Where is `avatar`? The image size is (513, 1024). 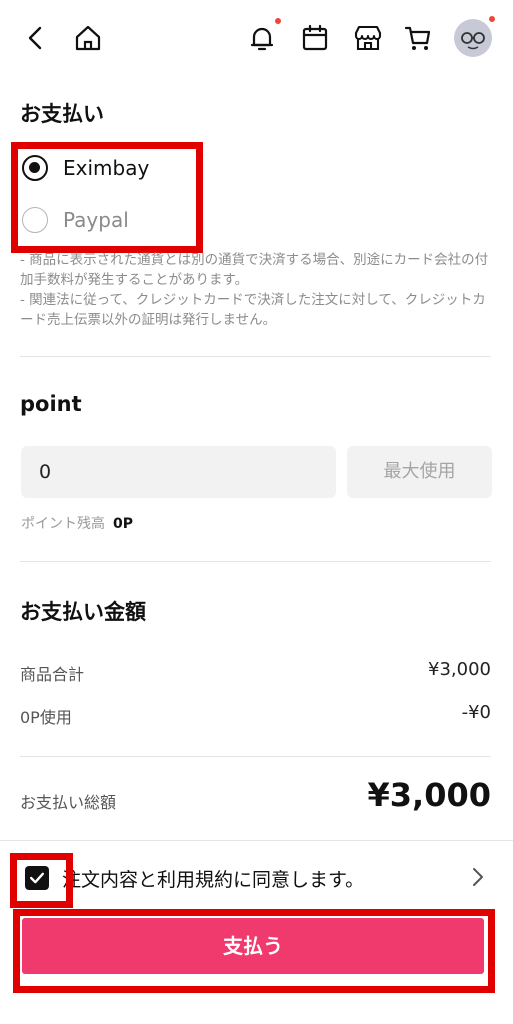
avatar is located at coordinates (473, 38).